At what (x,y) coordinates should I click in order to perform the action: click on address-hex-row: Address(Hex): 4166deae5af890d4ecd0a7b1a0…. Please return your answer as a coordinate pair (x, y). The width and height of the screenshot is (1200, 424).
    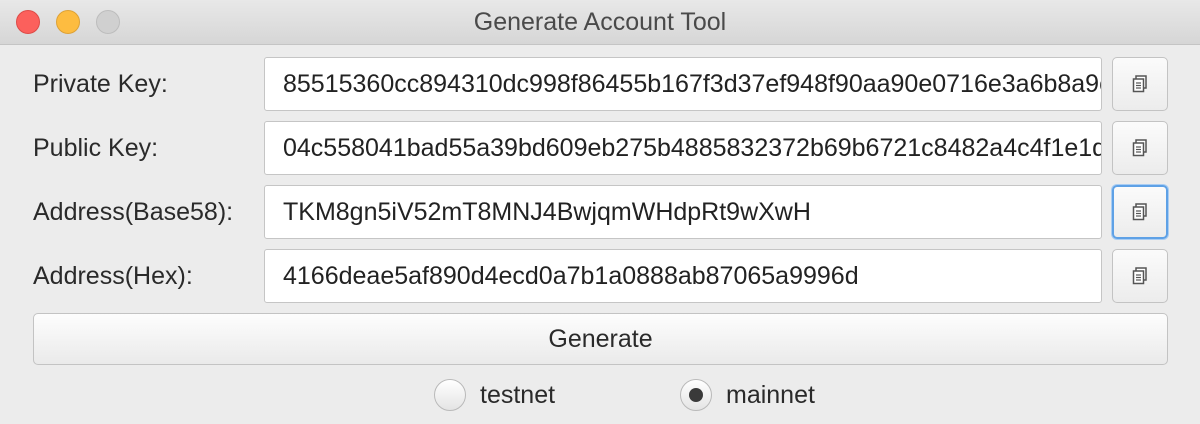
    Looking at the image, I should click on (600, 276).